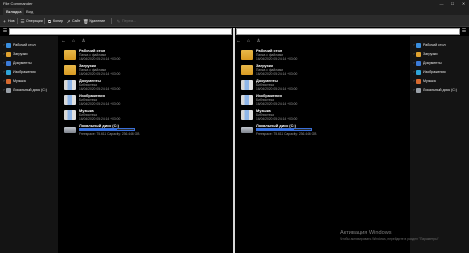 The height and width of the screenshot is (253, 469). Describe the element at coordinates (11, 21) in the screenshot. I see `new-button-label: Нов` at that location.